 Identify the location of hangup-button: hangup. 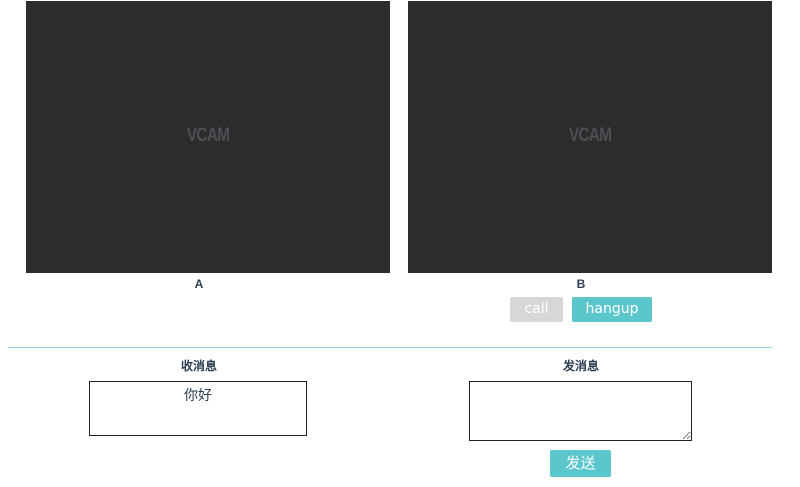
(612, 309).